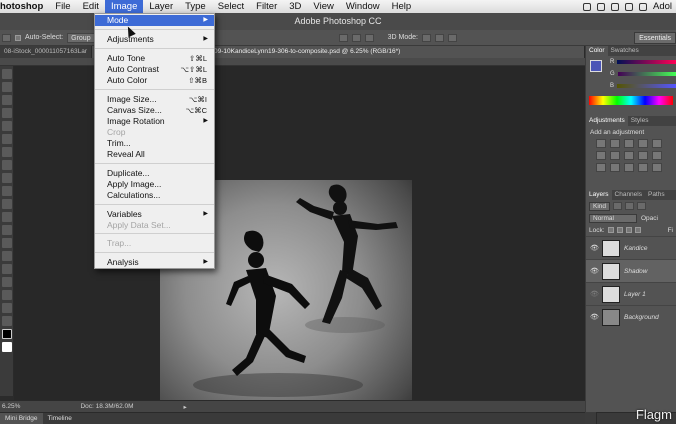 This screenshot has width=676, height=424. Describe the element at coordinates (619, 230) in the screenshot. I see `lock-pixels-icon` at that location.